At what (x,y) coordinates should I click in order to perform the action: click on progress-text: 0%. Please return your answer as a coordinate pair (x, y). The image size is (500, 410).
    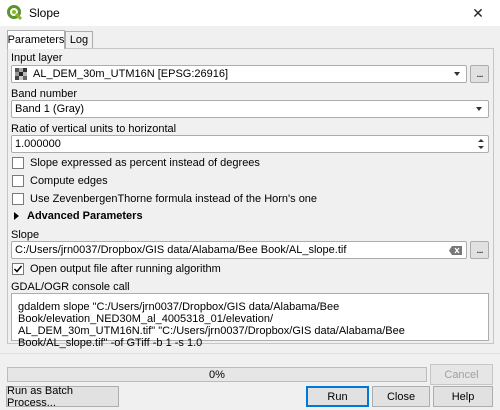
    Looking at the image, I should click on (217, 374).